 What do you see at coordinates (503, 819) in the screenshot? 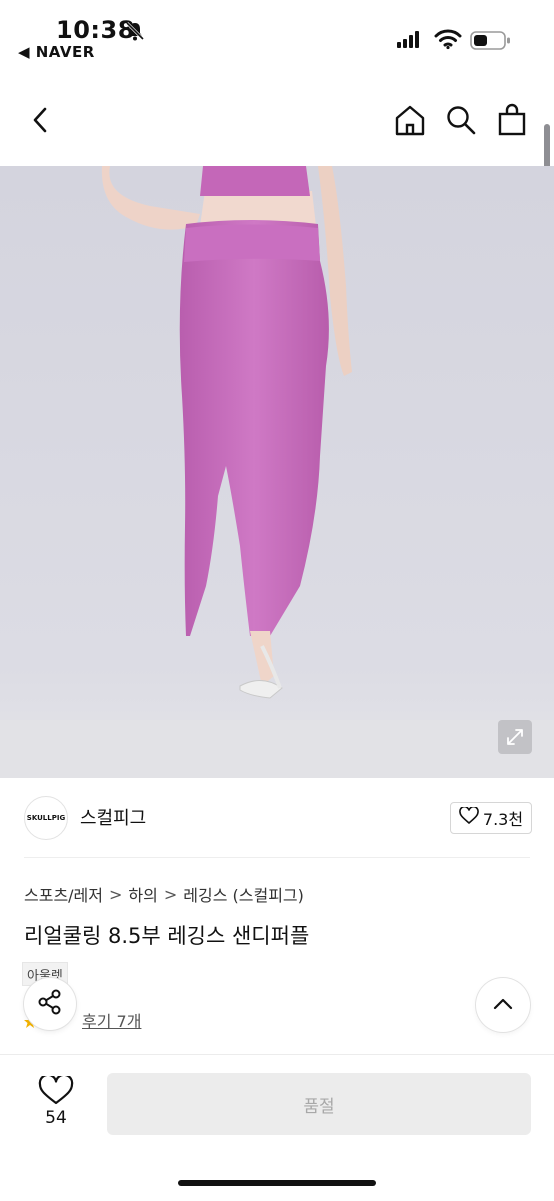
I see `store-like-count: 7.3천` at bounding box center [503, 819].